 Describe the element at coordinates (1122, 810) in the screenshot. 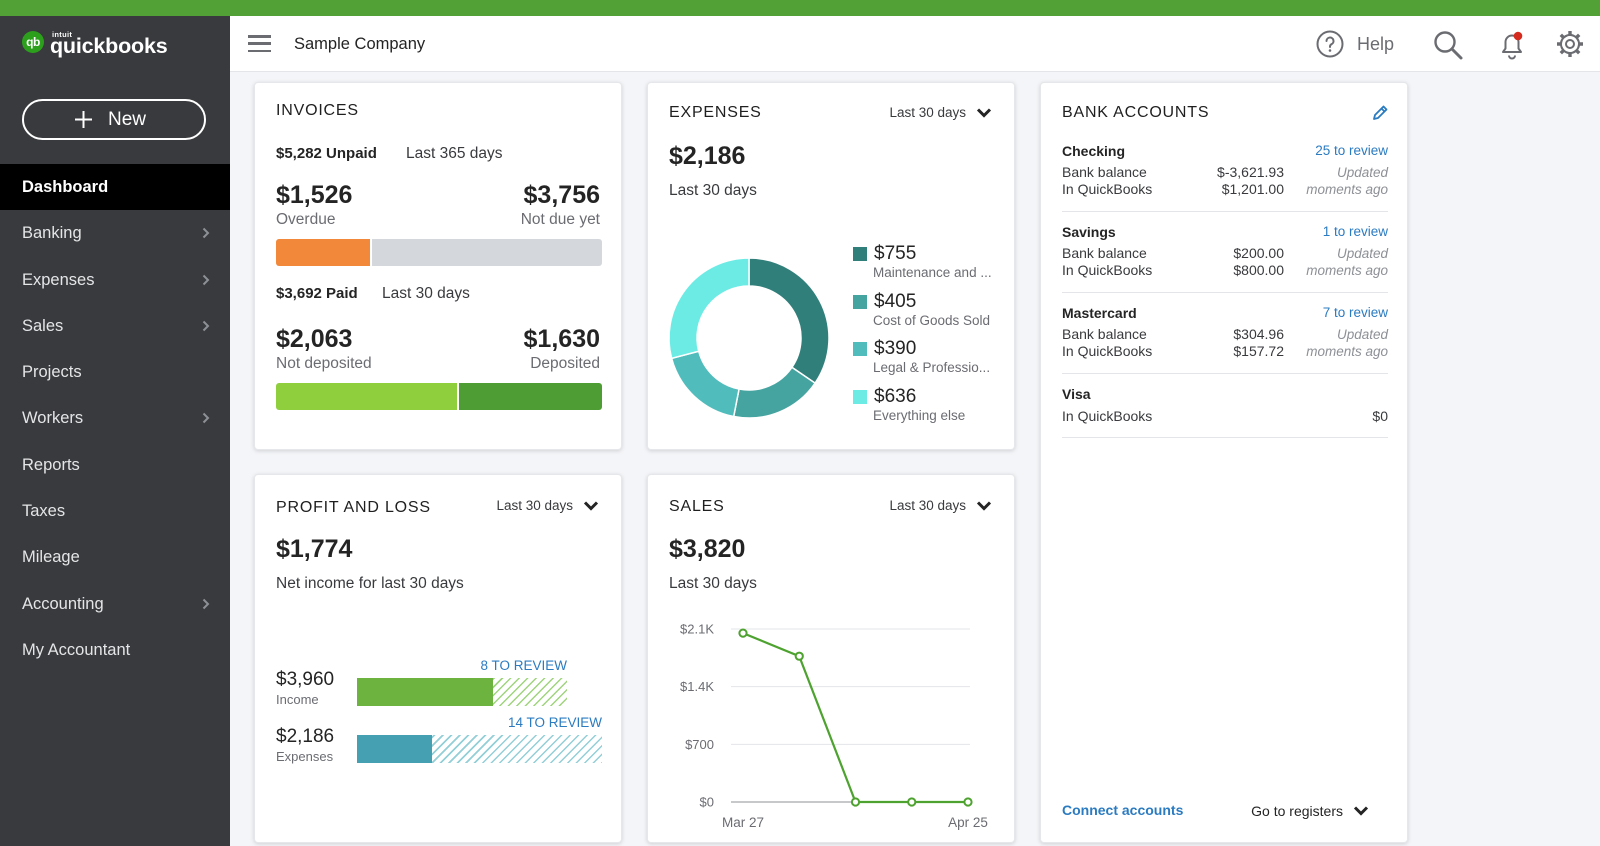

I see `connect-accounts-link: Connect accounts` at that location.